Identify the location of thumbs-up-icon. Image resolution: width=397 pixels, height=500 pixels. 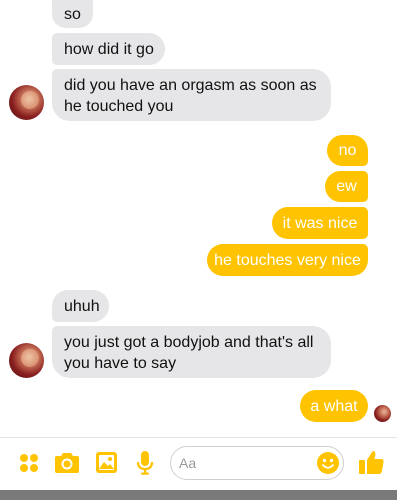
(371, 462).